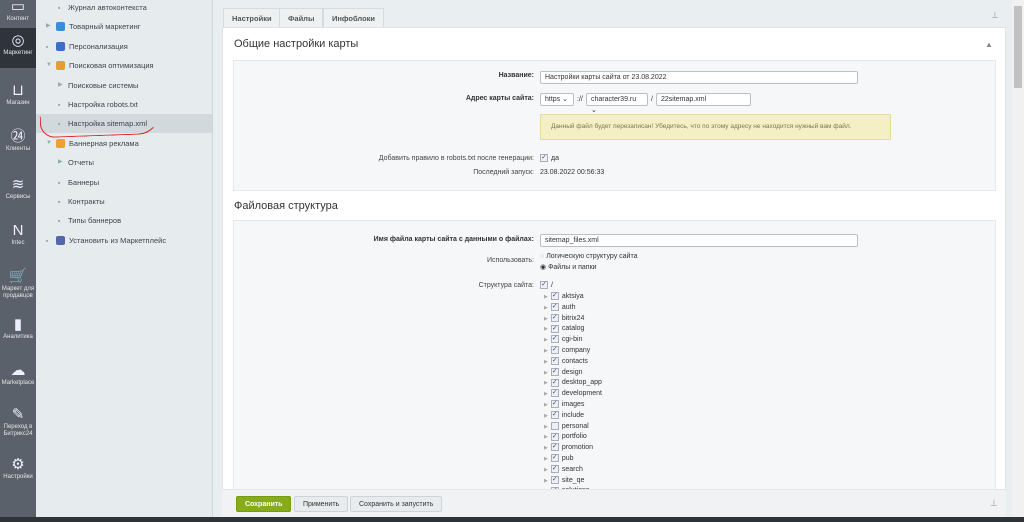  What do you see at coordinates (354, 17) in the screenshot?
I see `tab-2: Инфоблоки` at bounding box center [354, 17].